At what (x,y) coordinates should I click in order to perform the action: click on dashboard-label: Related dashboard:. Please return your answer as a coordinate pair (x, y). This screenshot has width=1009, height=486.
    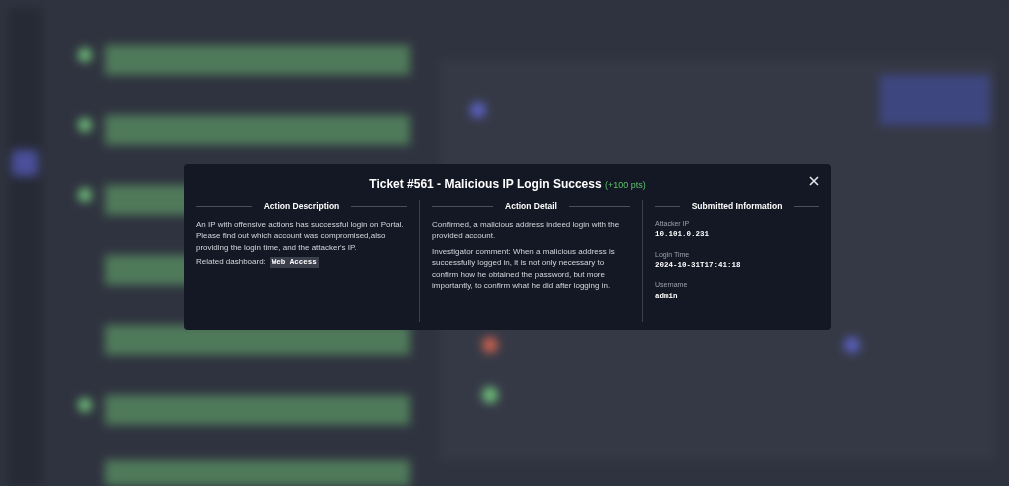
    Looking at the image, I should click on (231, 262).